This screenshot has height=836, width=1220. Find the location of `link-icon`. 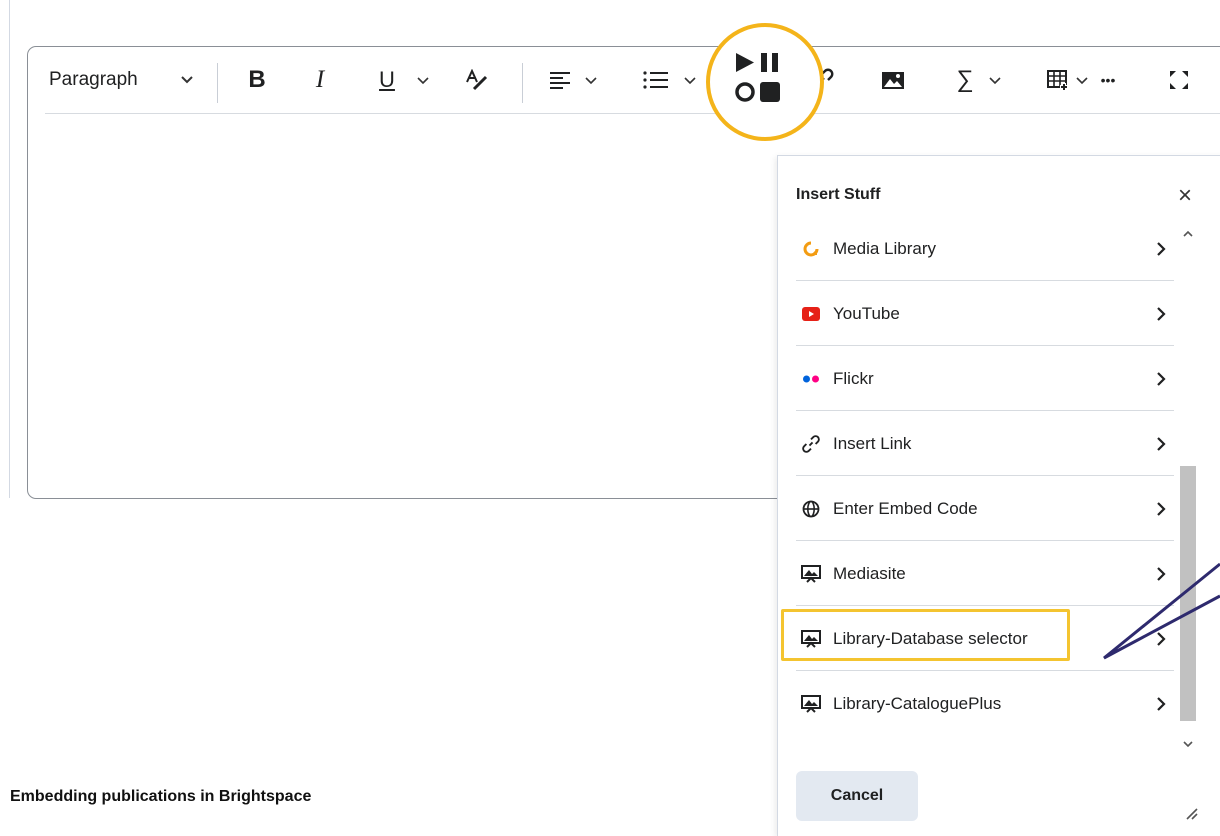

link-icon is located at coordinates (811, 443).